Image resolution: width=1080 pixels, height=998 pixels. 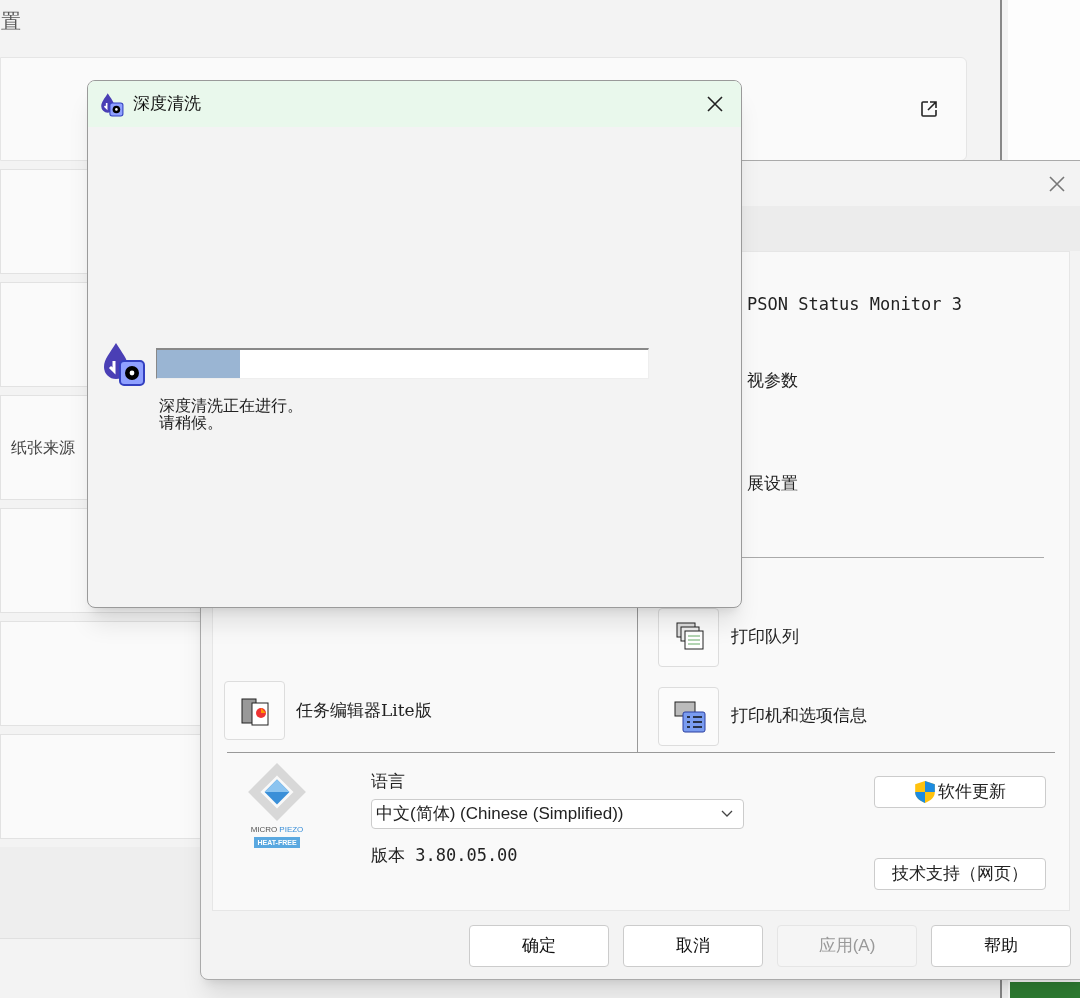 I want to click on language-select: 中文(简体) (Chinese (Simplified)), so click(x=557, y=813).